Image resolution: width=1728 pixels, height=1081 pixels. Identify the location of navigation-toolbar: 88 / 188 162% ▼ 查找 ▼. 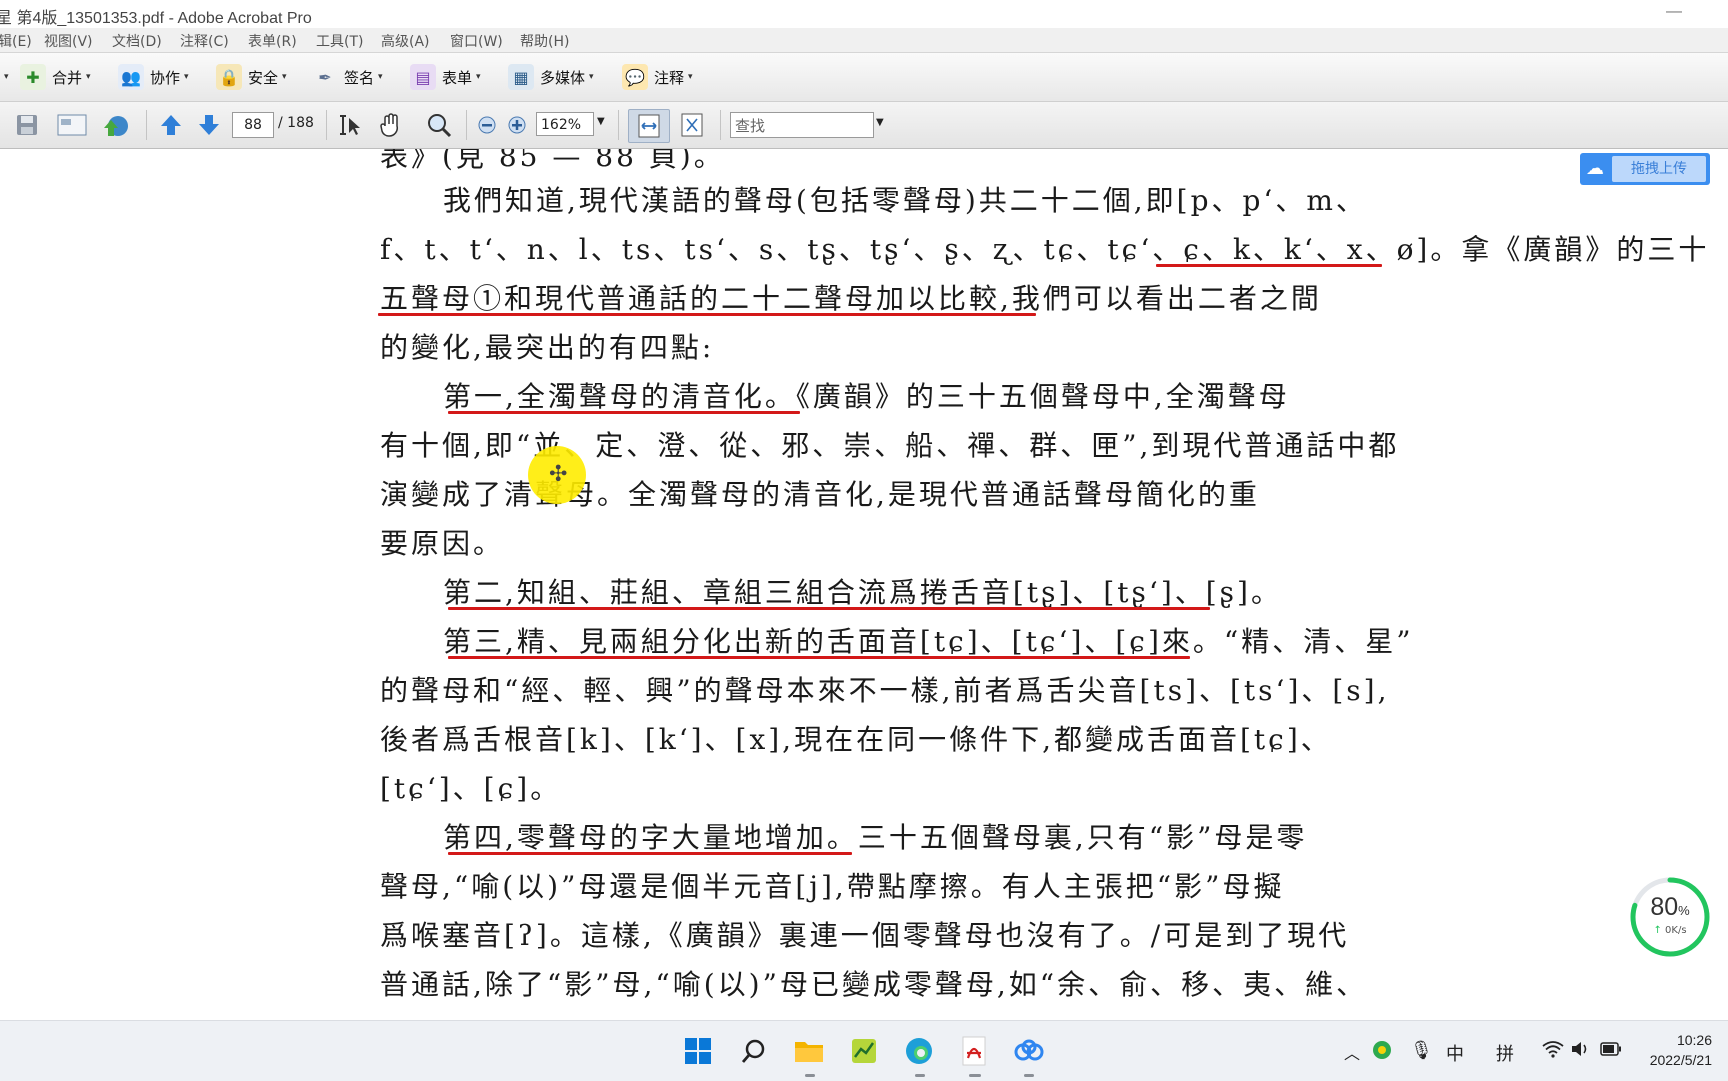
(864, 125).